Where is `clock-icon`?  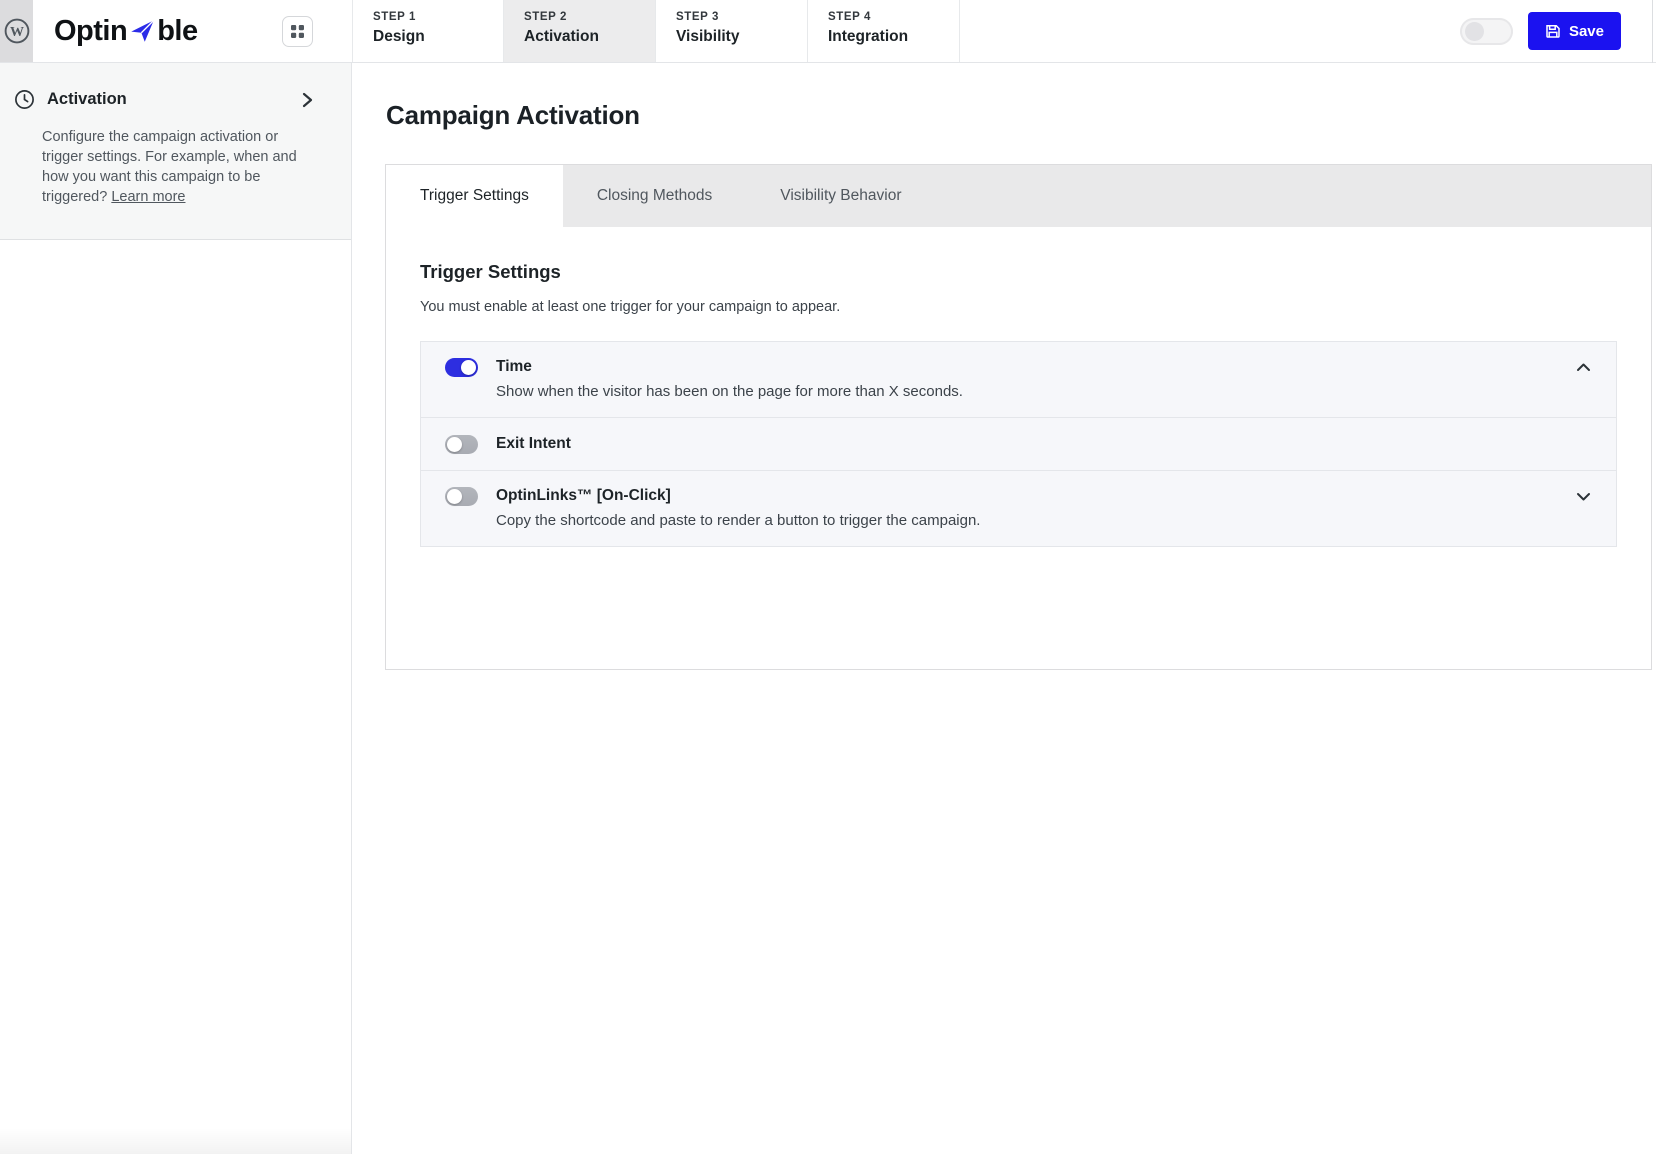
clock-icon is located at coordinates (24, 99).